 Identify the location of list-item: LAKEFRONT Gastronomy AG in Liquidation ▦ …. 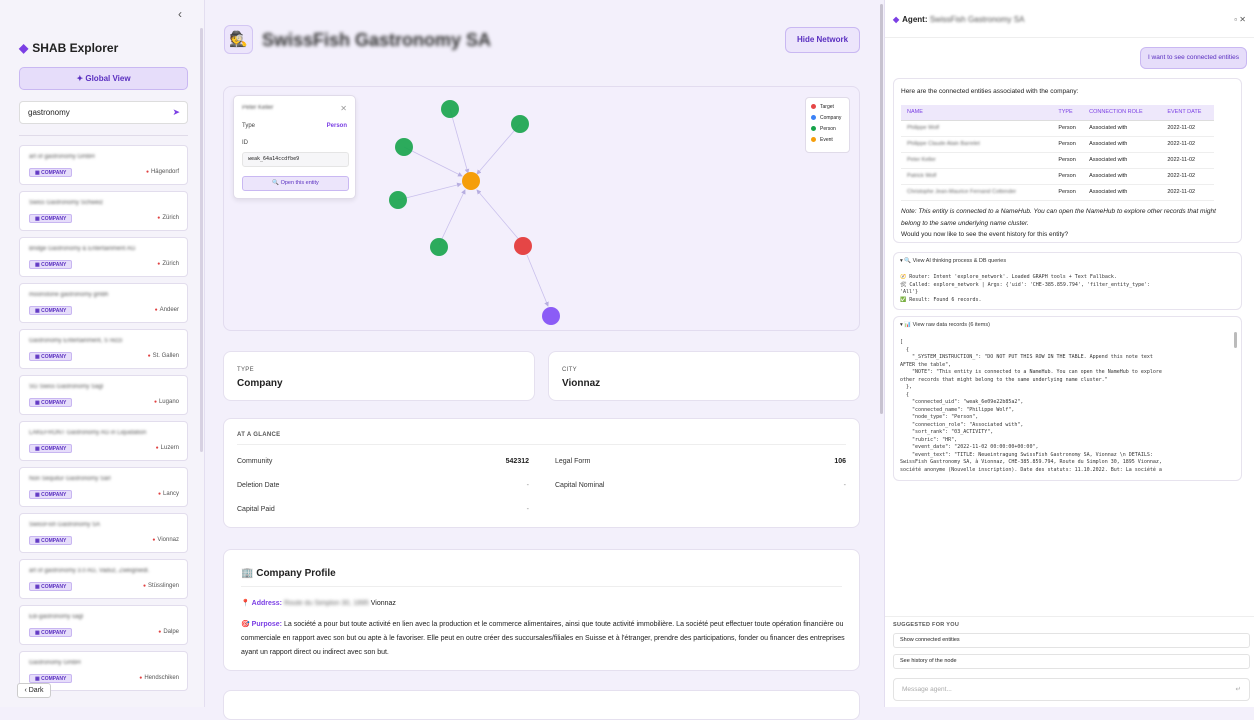
(103, 441).